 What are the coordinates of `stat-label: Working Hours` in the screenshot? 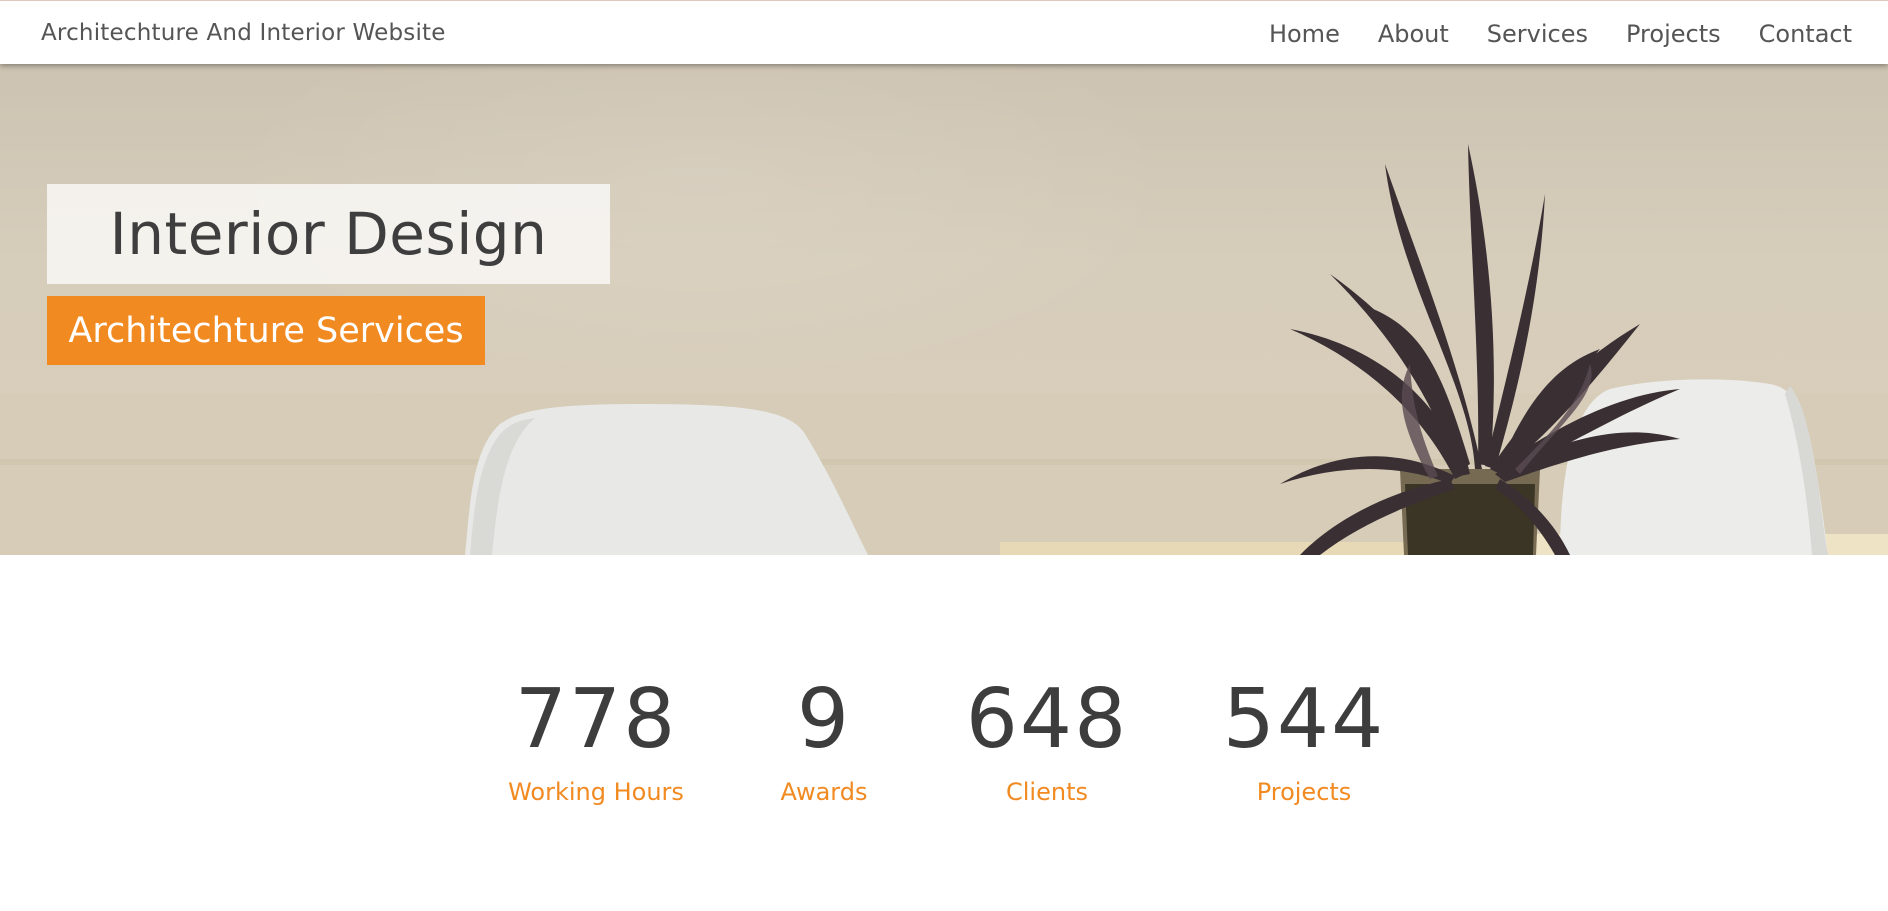 It's located at (596, 792).